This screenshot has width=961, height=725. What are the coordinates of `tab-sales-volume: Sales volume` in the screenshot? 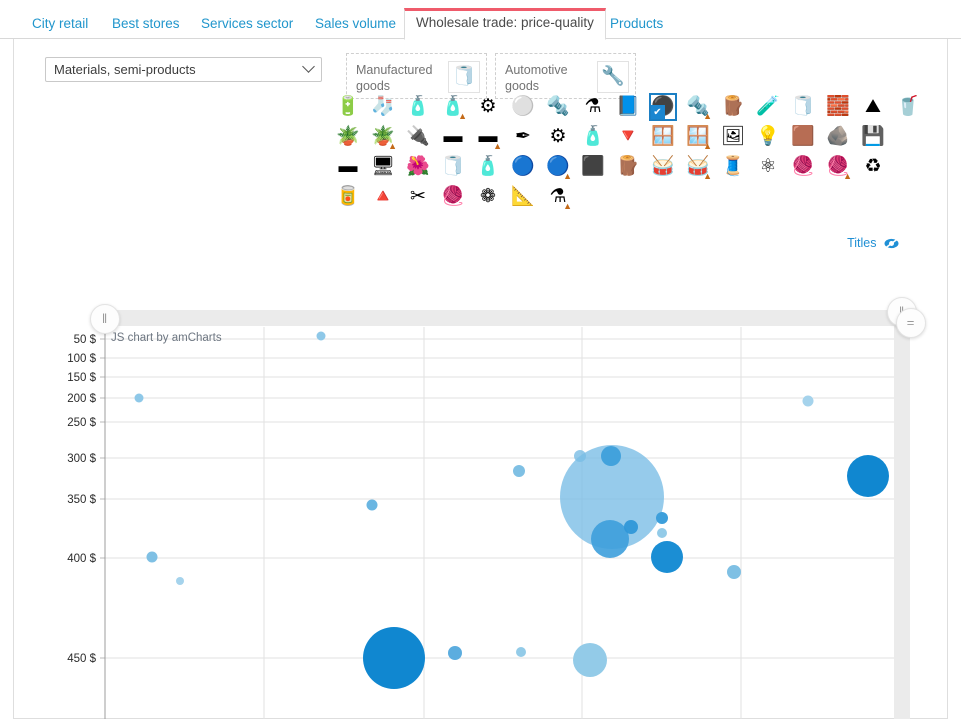 It's located at (355, 24).